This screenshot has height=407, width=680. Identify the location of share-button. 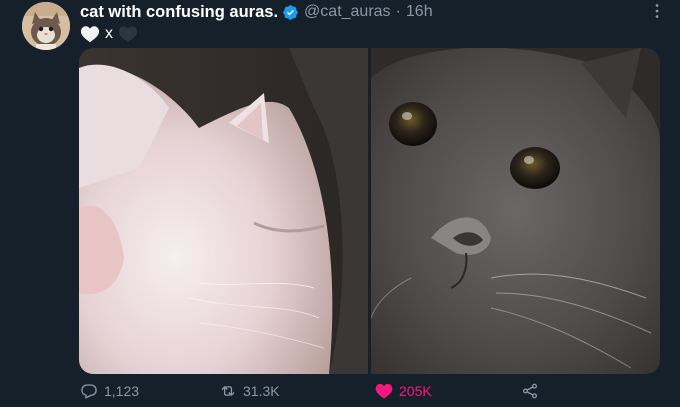
(530, 391).